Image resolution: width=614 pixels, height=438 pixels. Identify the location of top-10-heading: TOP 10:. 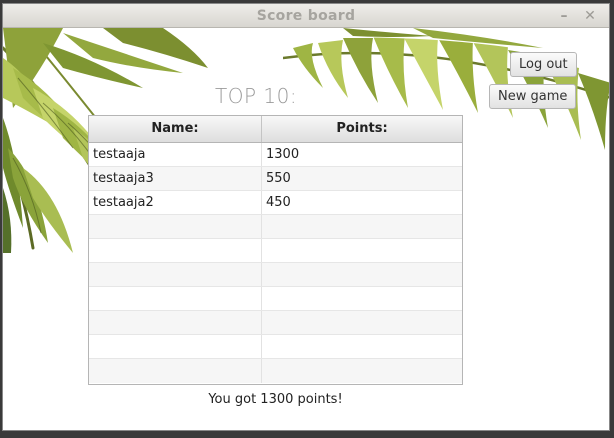
(256, 96).